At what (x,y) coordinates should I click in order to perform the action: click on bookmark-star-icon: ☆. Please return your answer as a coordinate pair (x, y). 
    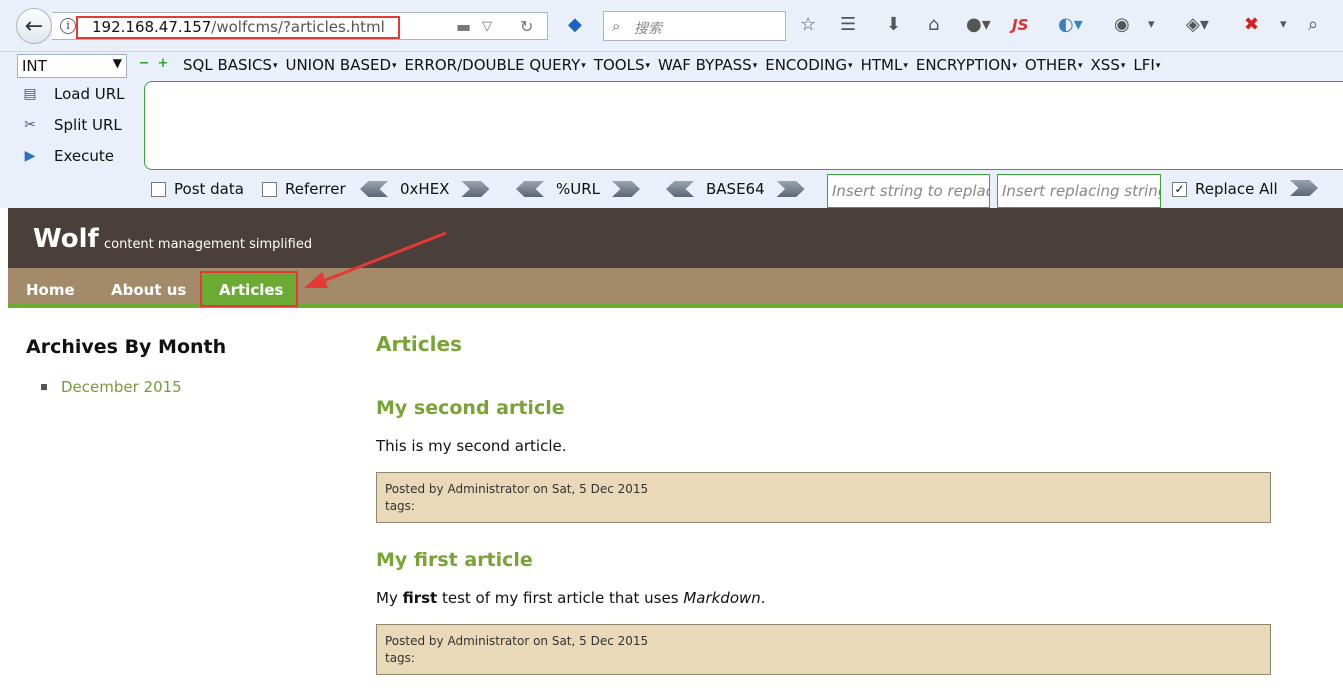
    Looking at the image, I should click on (808, 25).